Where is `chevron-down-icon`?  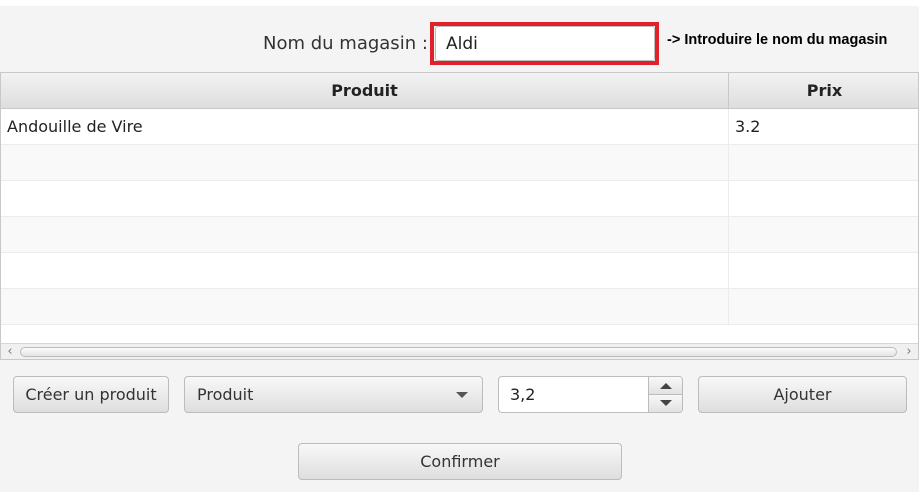
chevron-down-icon is located at coordinates (462, 395).